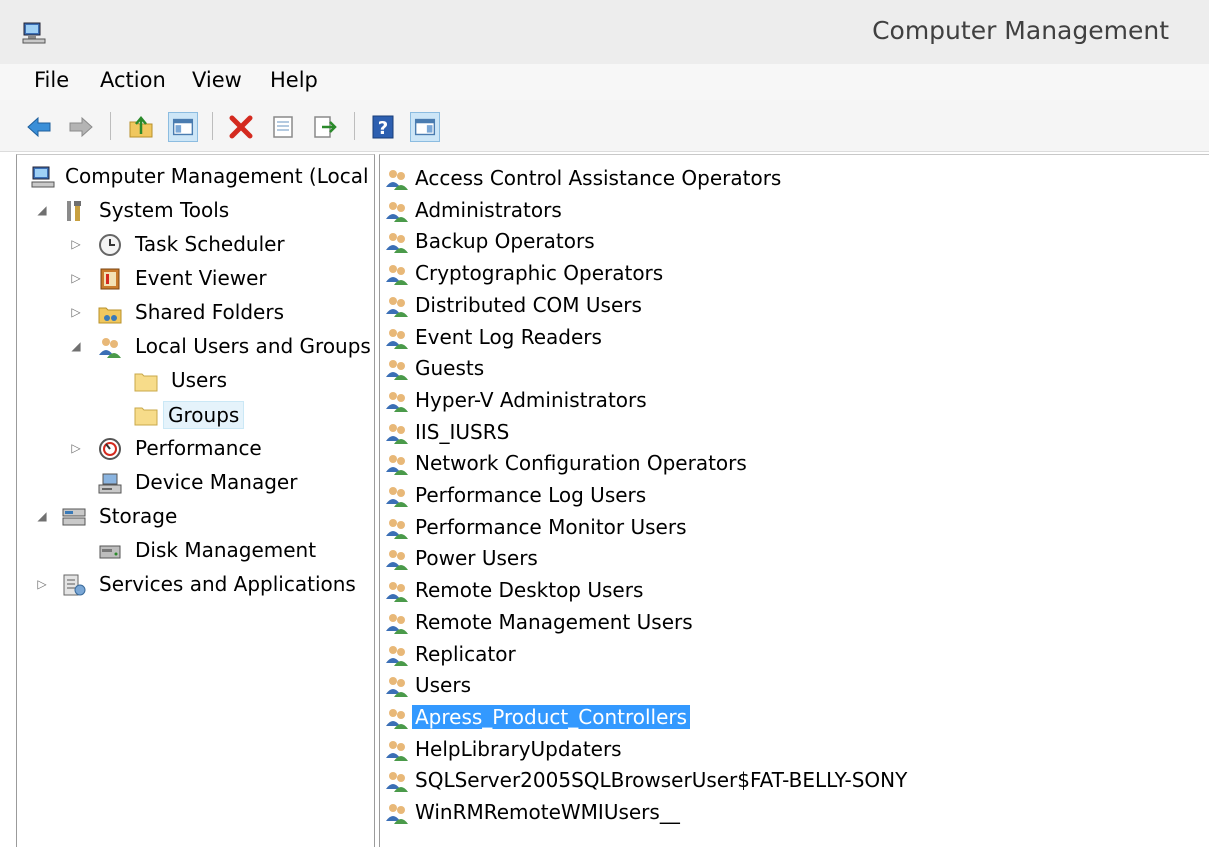 This screenshot has height=847, width=1209. I want to click on group-name: WinRMRemoteWMIUsers__, so click(547, 812).